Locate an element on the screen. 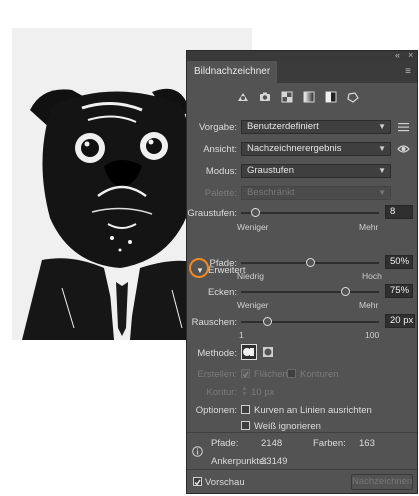  low-color-icon is located at coordinates (287, 97).